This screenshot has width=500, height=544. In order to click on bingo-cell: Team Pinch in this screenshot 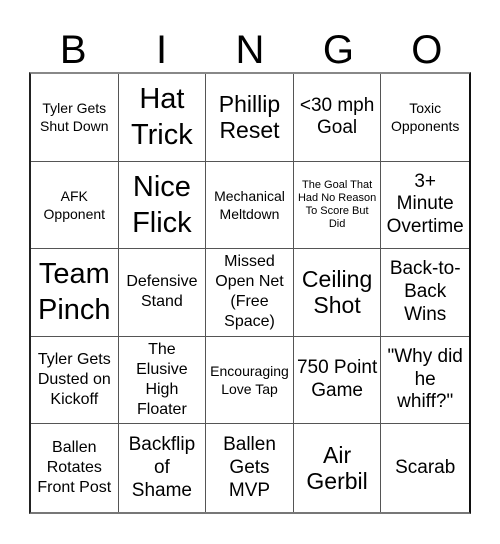, I will do `click(75, 293)`.